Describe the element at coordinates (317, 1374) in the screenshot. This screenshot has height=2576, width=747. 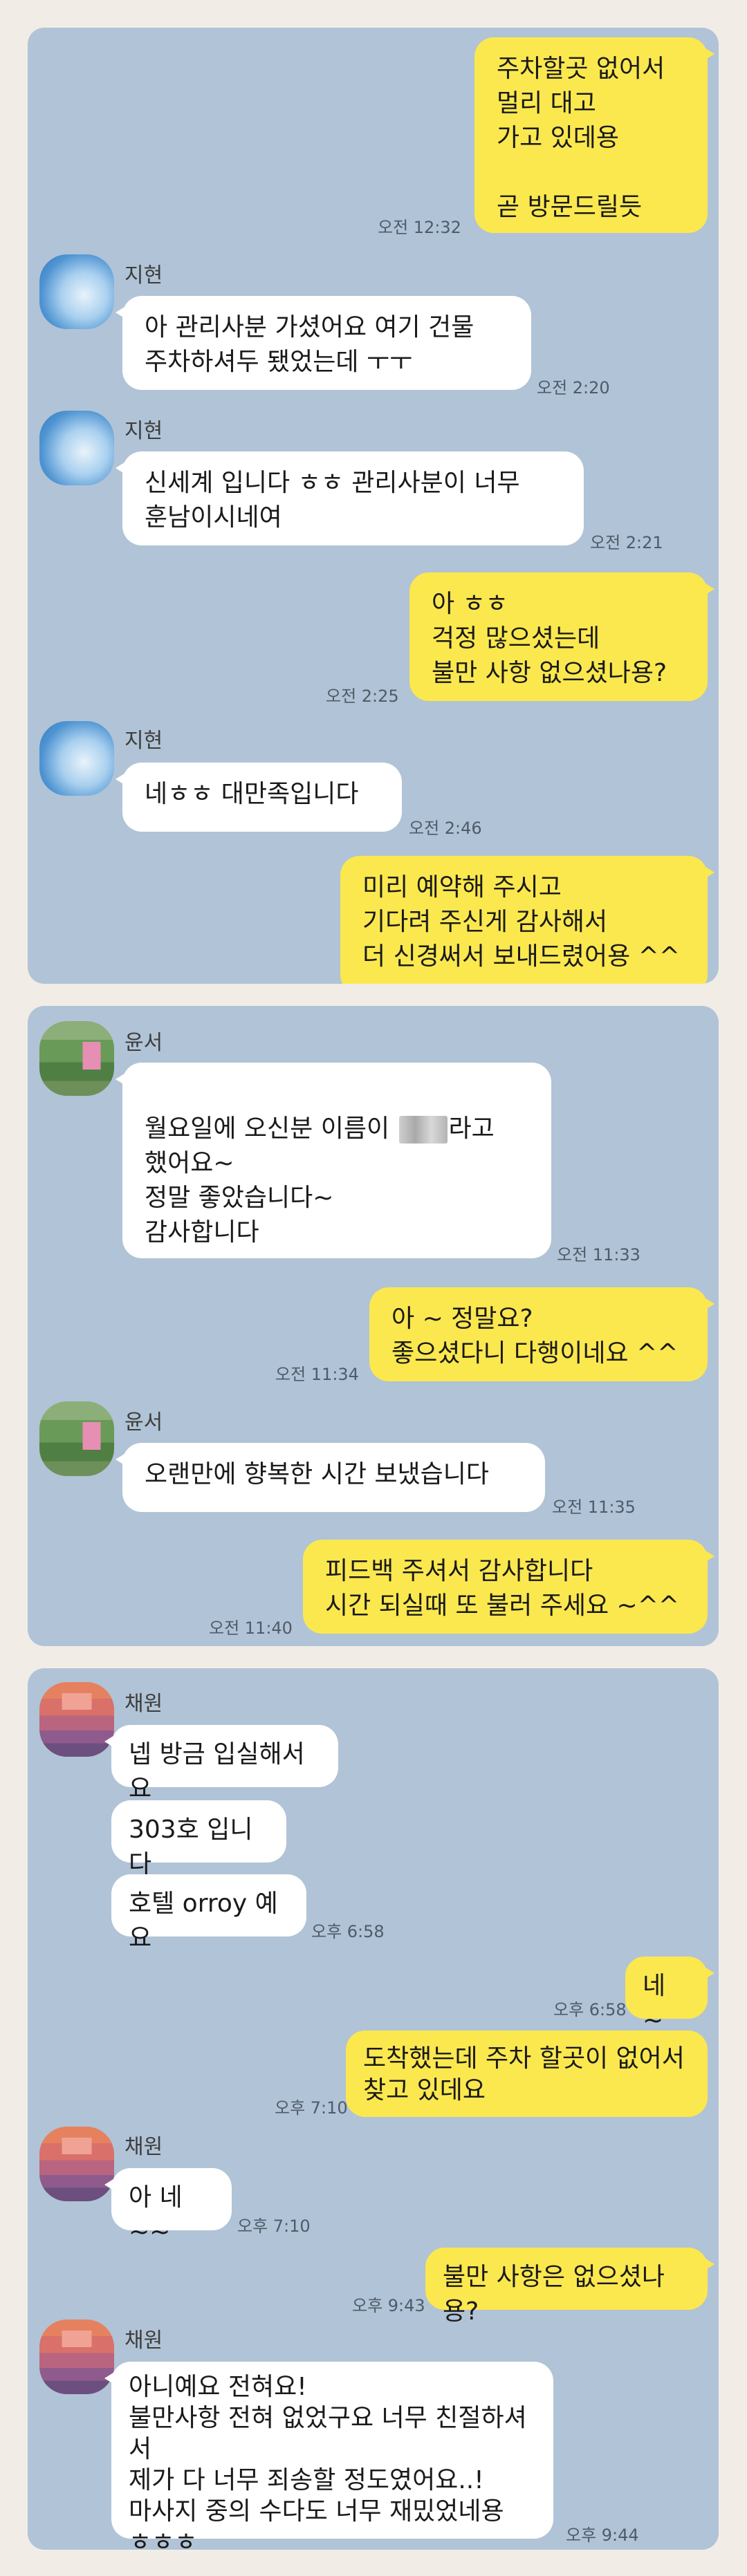
I see `message-time: 오전 11:34` at that location.